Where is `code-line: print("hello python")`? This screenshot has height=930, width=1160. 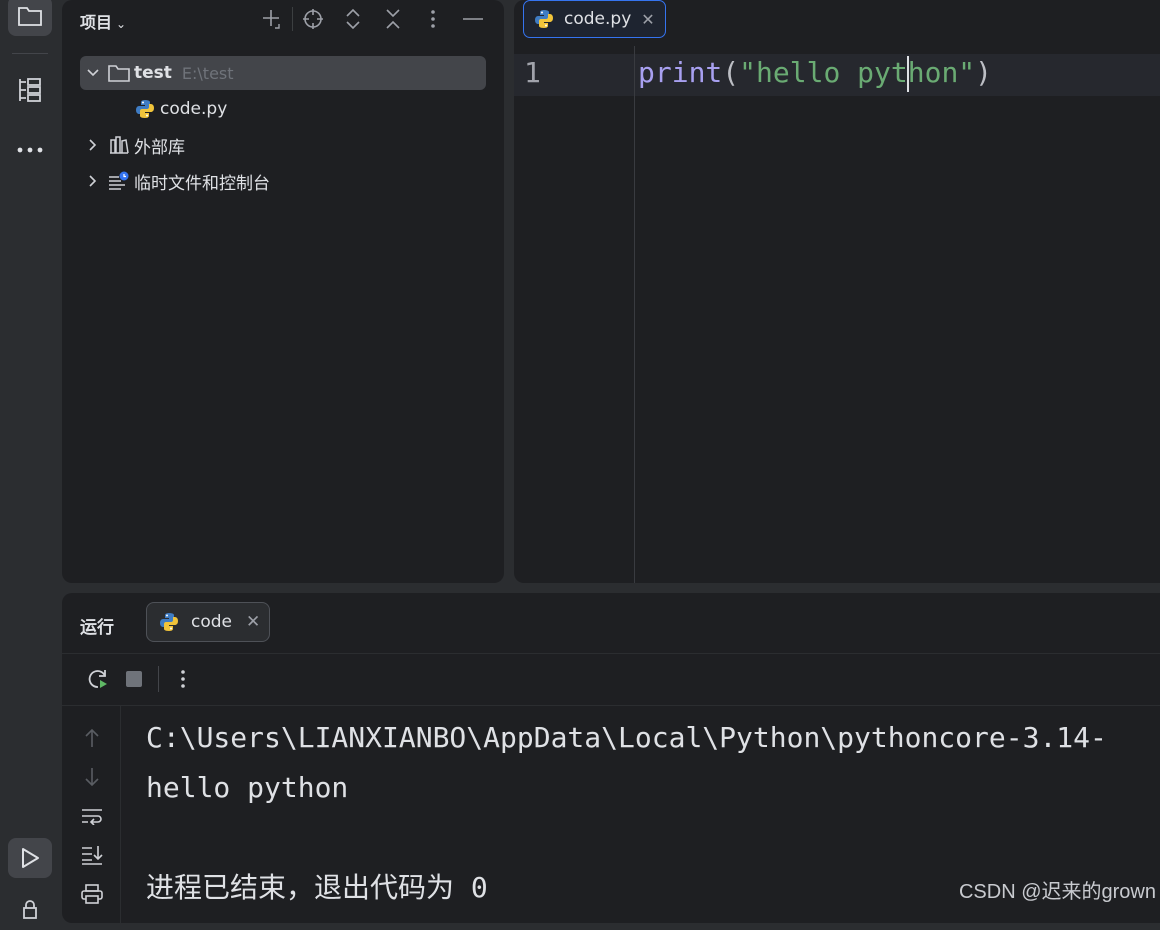
code-line: print("hello python") is located at coordinates (815, 74).